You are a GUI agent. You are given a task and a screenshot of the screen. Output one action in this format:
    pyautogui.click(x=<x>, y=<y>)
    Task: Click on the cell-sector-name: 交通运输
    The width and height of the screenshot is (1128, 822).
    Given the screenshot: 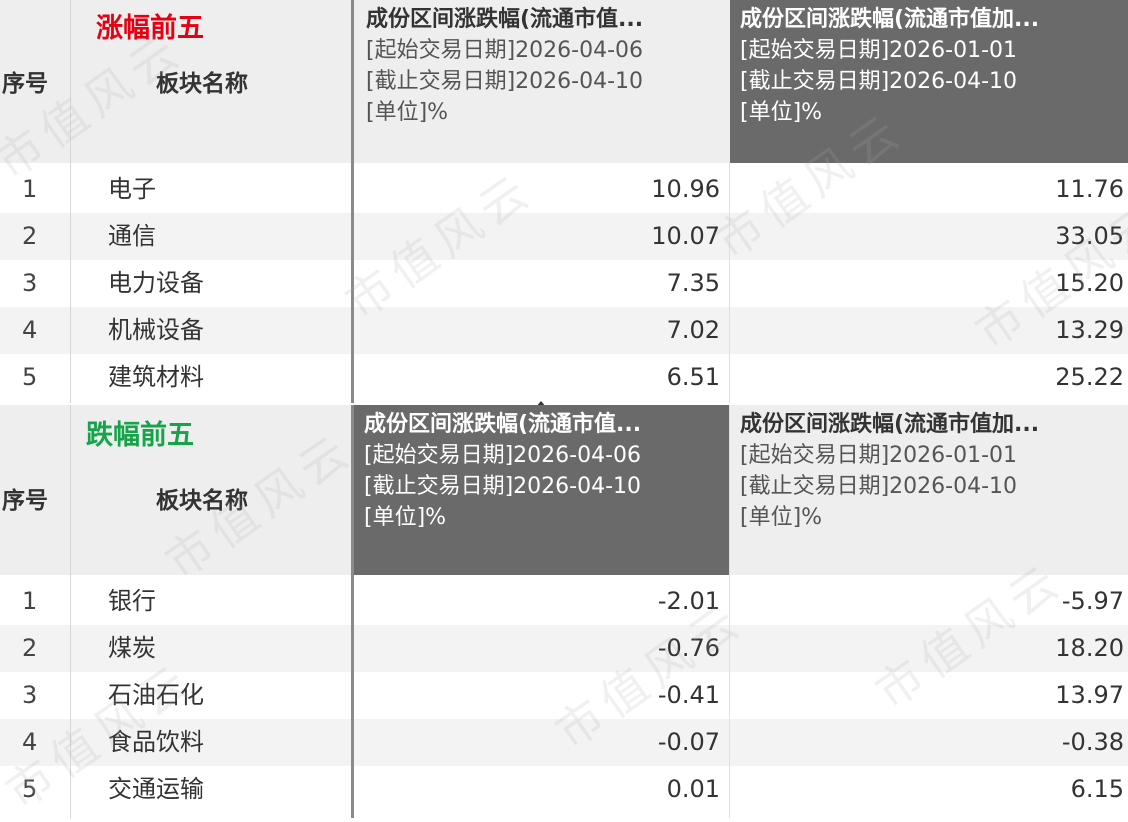 What is the action you would take?
    pyautogui.click(x=156, y=789)
    